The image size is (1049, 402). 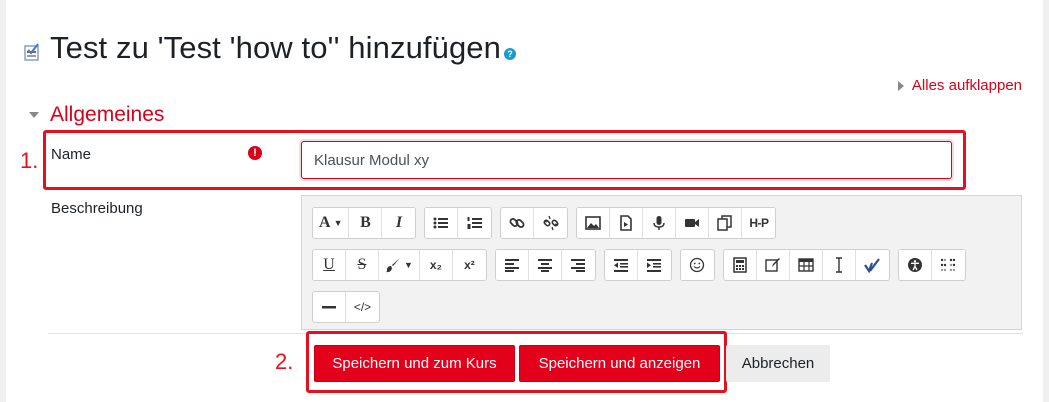 I want to click on horizontal-rule-button, so click(x=329, y=307).